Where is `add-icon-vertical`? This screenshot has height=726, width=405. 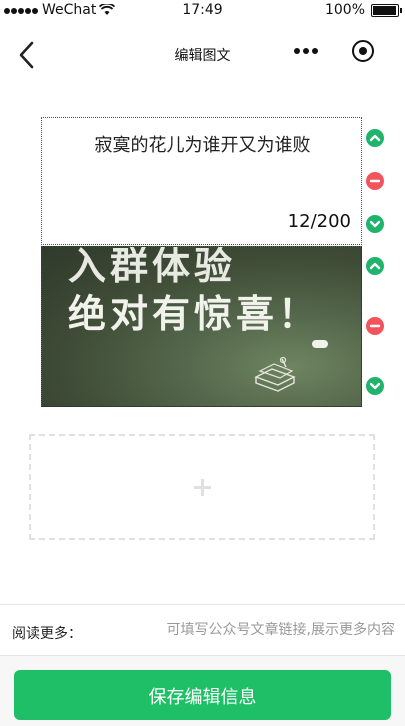 add-icon-vertical is located at coordinates (202, 487).